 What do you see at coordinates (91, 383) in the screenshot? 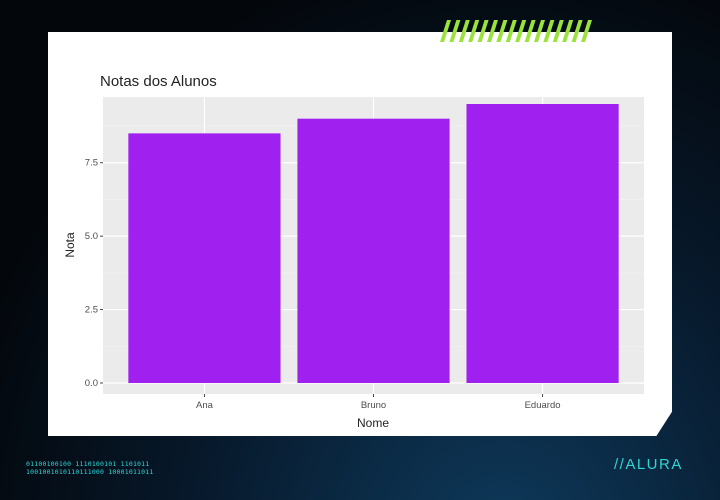
I see `y-tick-label: 0.0` at bounding box center [91, 383].